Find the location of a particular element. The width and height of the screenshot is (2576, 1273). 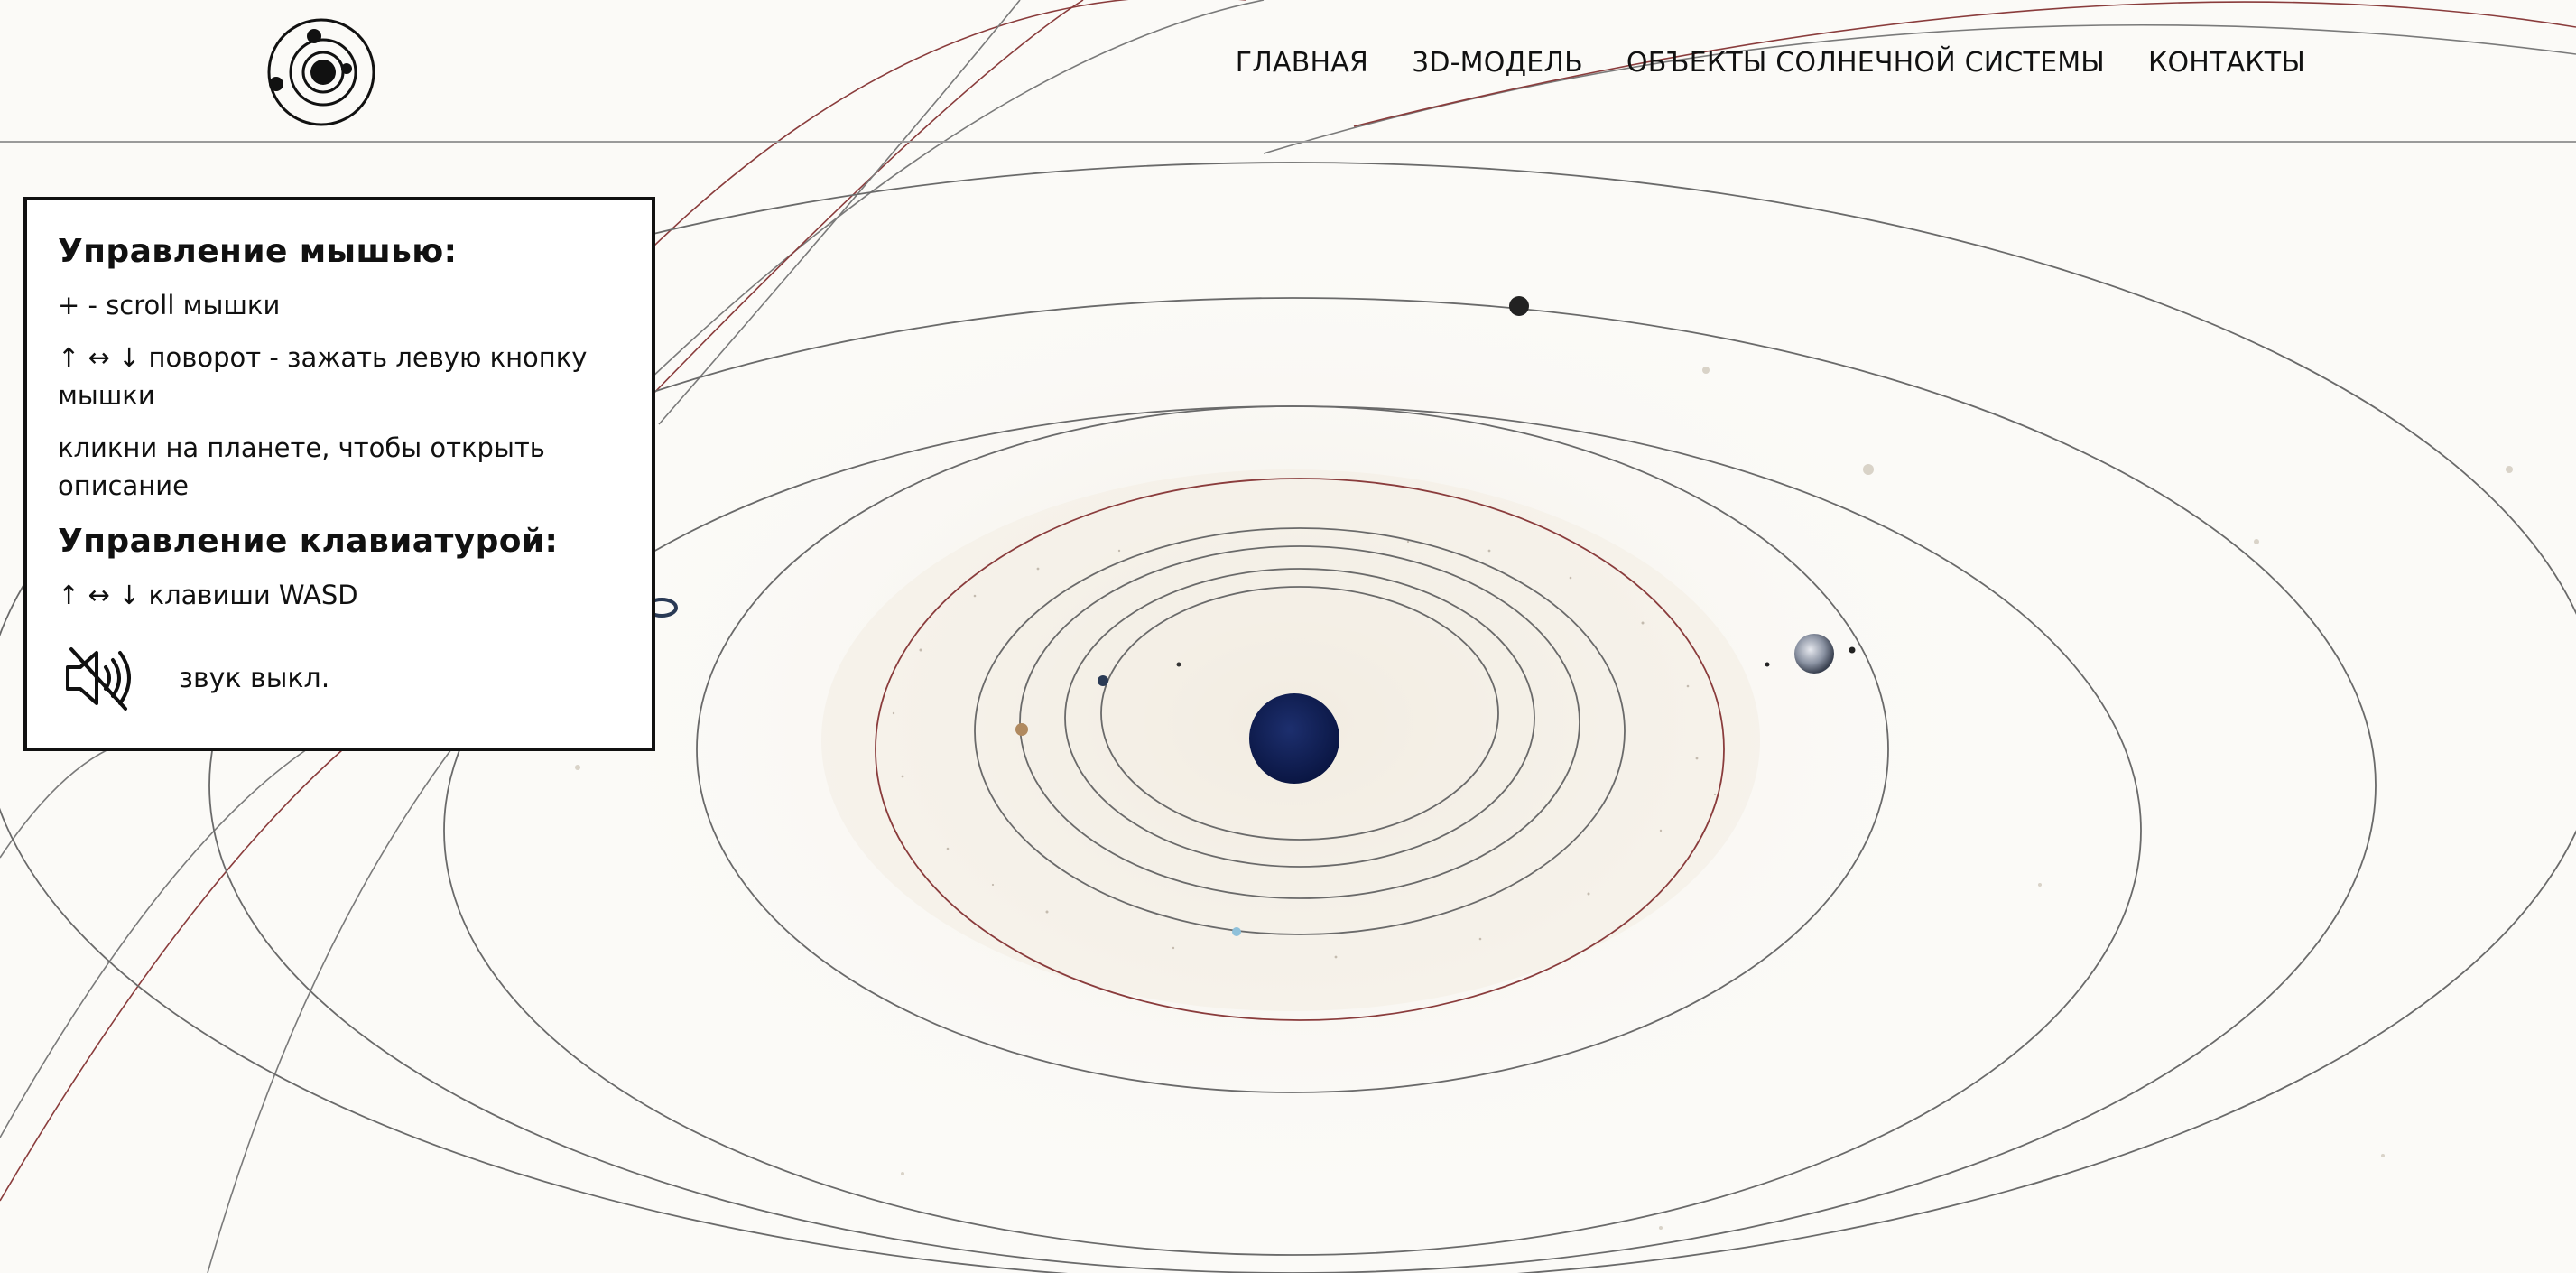

planet-jupiter is located at coordinates (1814, 654).